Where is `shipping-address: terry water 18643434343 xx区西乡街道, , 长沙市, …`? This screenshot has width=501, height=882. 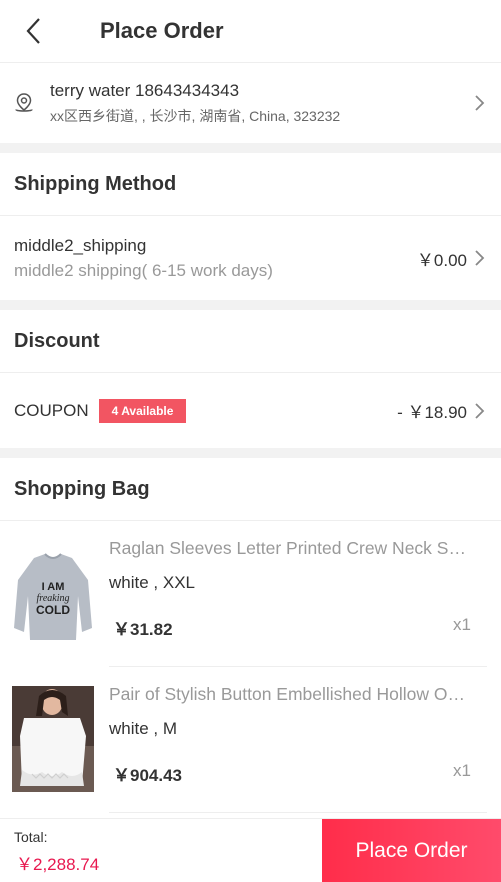
shipping-address: terry water 18643434343 xx区西乡街道, , 长沙市, … is located at coordinates (250, 103).